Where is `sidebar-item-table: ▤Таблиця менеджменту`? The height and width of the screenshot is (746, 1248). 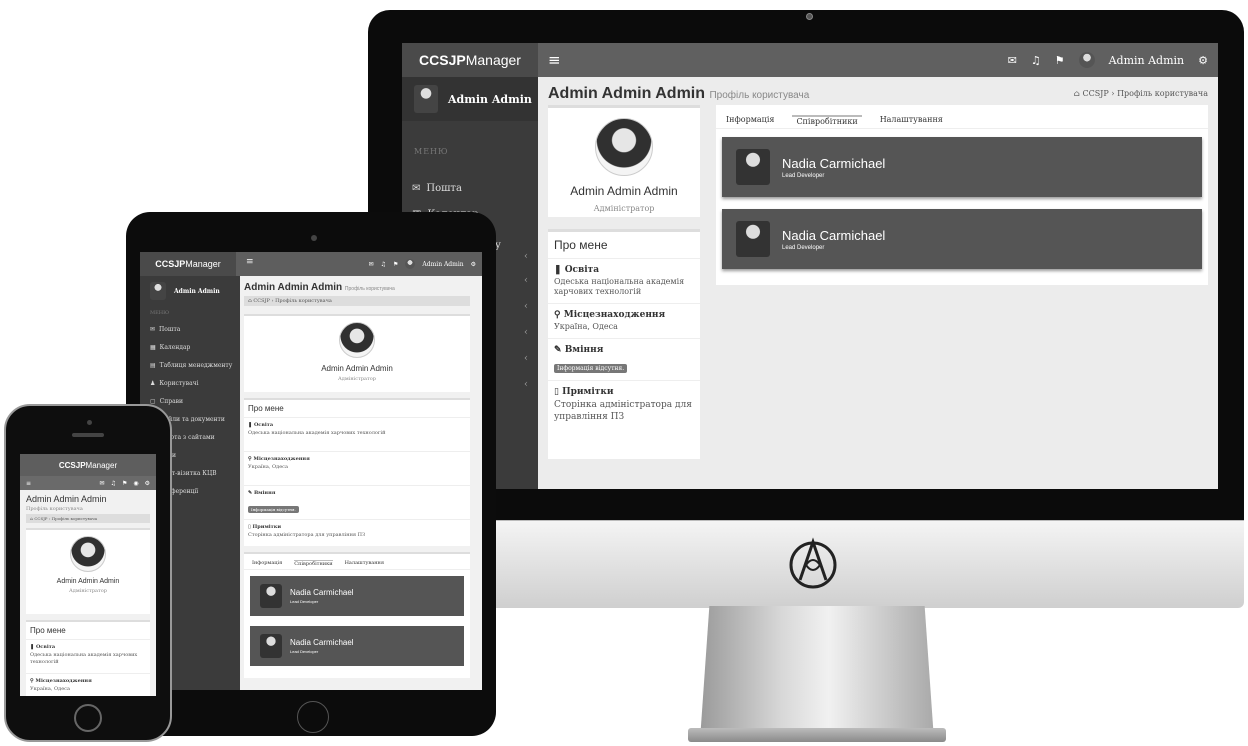
sidebar-item-table: ▤Таблиця менеджменту is located at coordinates (190, 365).